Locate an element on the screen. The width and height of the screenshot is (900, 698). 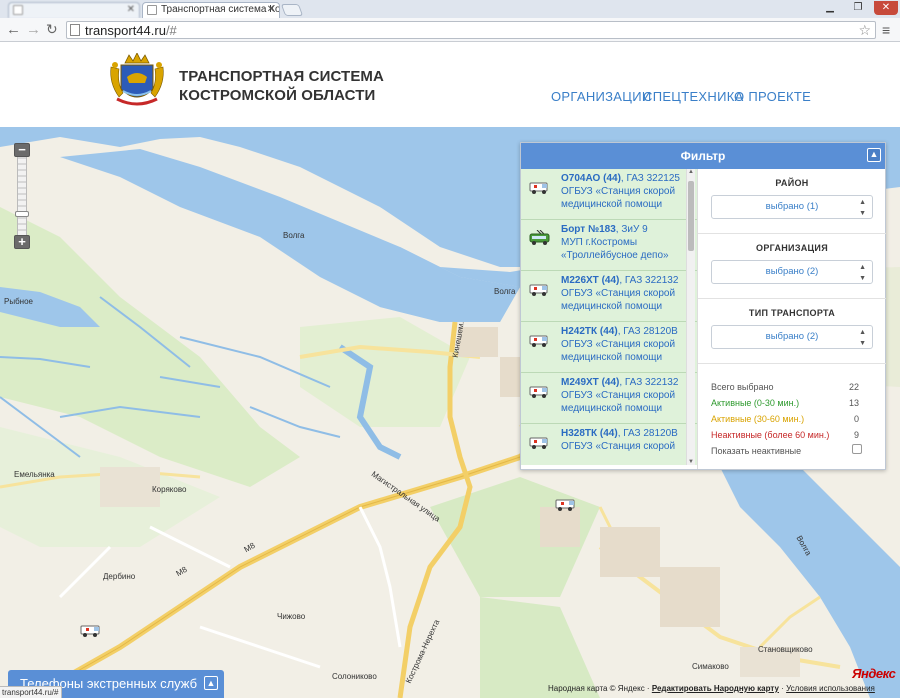
map-label-simakovo: Симаково is located at coordinates (710, 666).